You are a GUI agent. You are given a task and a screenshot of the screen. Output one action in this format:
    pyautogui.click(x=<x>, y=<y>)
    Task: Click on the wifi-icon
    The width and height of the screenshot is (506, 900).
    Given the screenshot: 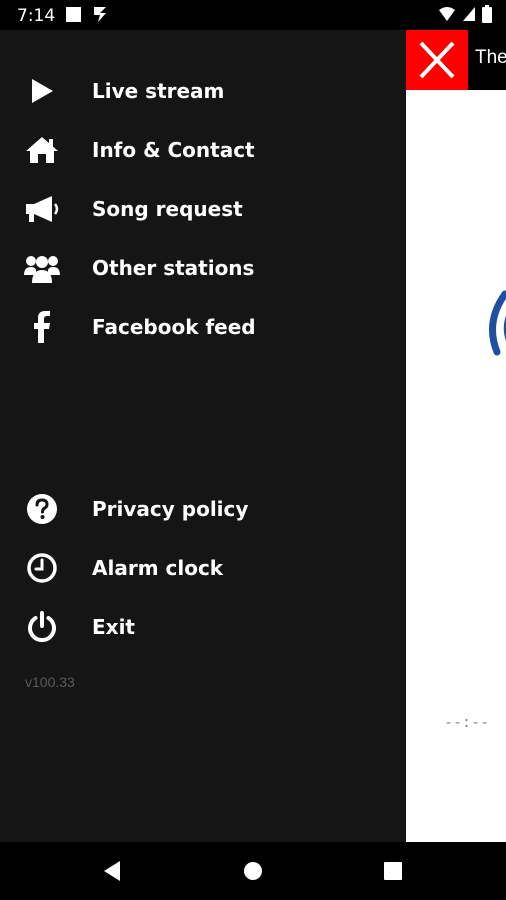 What is the action you would take?
    pyautogui.click(x=447, y=16)
    